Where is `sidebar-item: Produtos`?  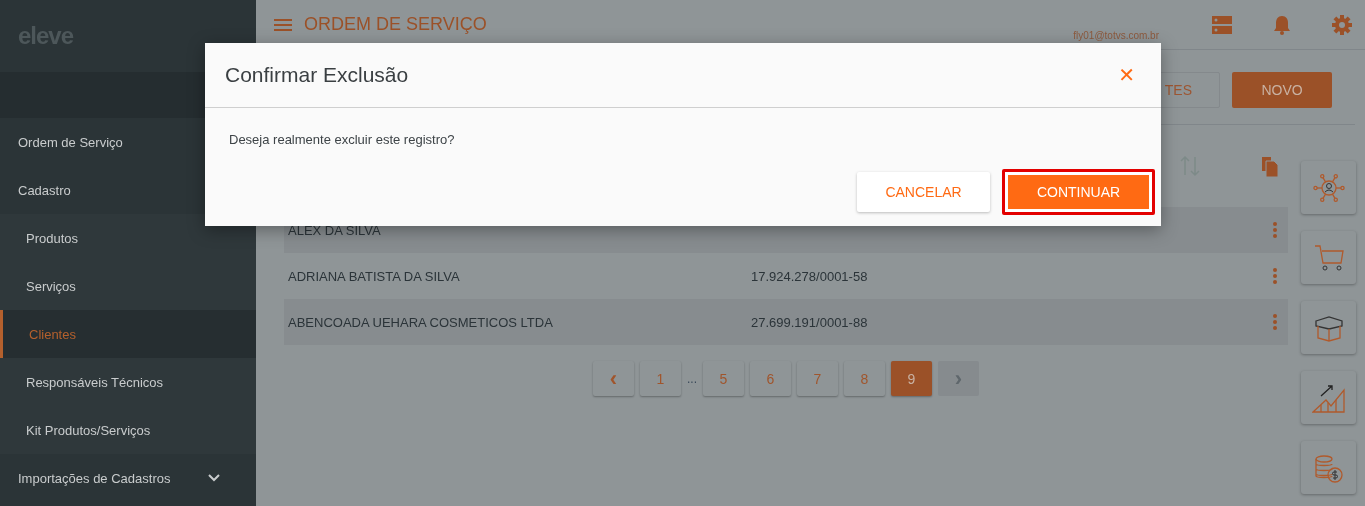 sidebar-item: Produtos is located at coordinates (128, 238).